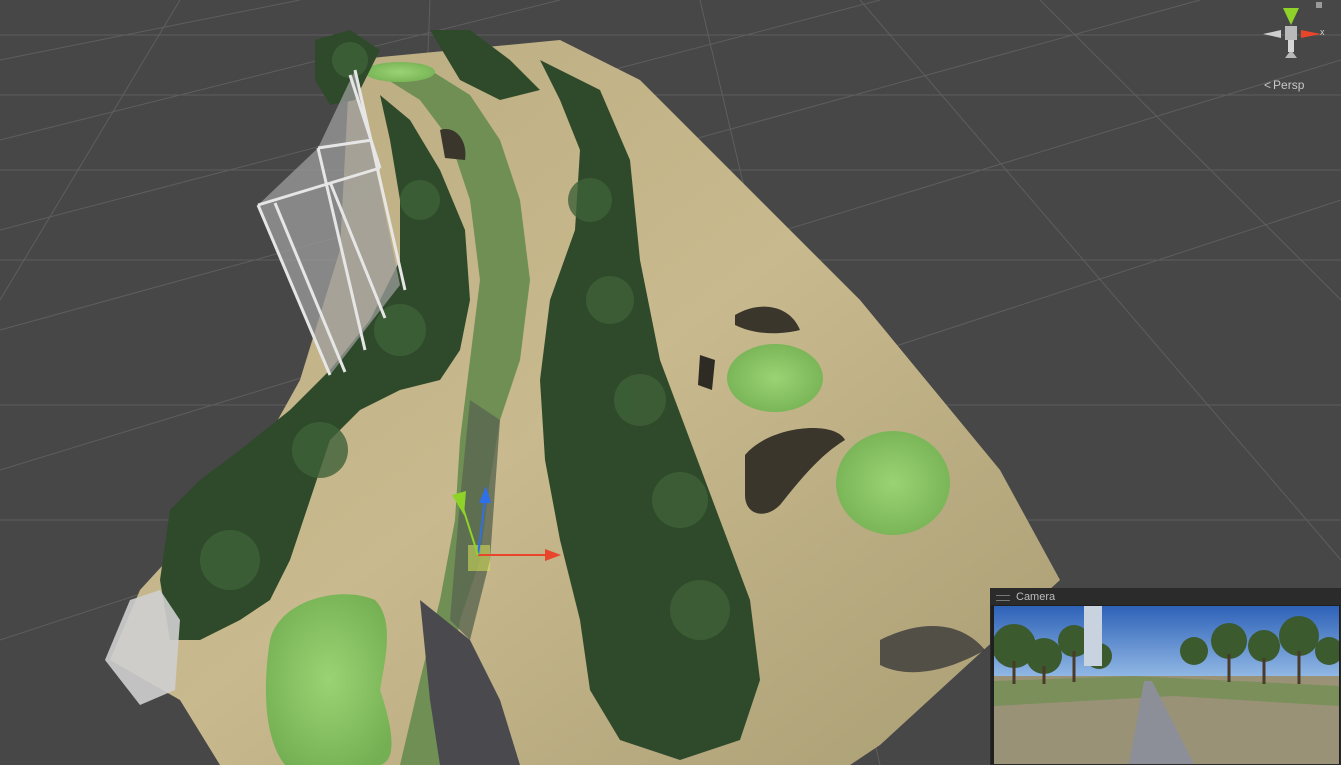 The image size is (1341, 765). I want to click on camera-preview-panel: Camera, so click(1165, 676).